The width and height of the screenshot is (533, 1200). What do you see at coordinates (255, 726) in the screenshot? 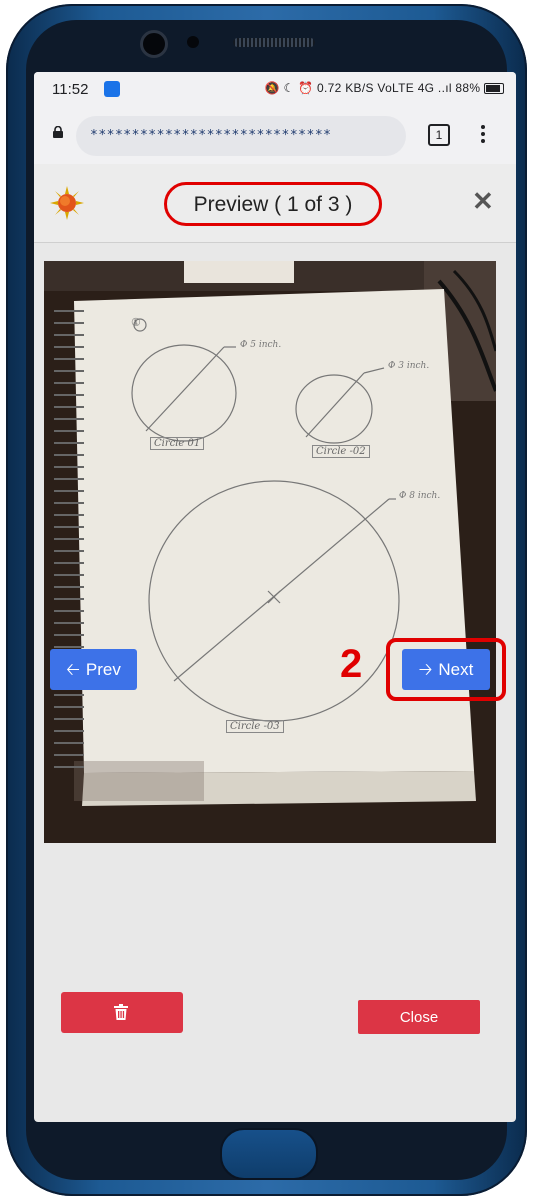
I see `photo-circle-label: Circle -03` at bounding box center [255, 726].